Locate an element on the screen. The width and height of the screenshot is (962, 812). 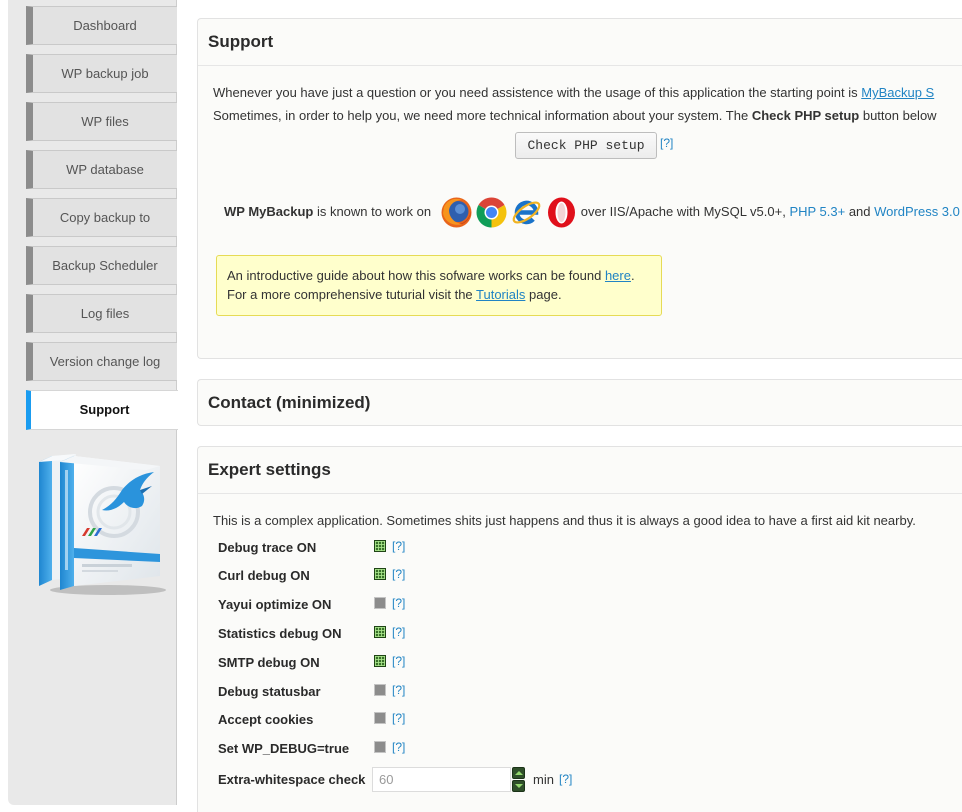
debug-trace-checkbox is located at coordinates (380, 546).